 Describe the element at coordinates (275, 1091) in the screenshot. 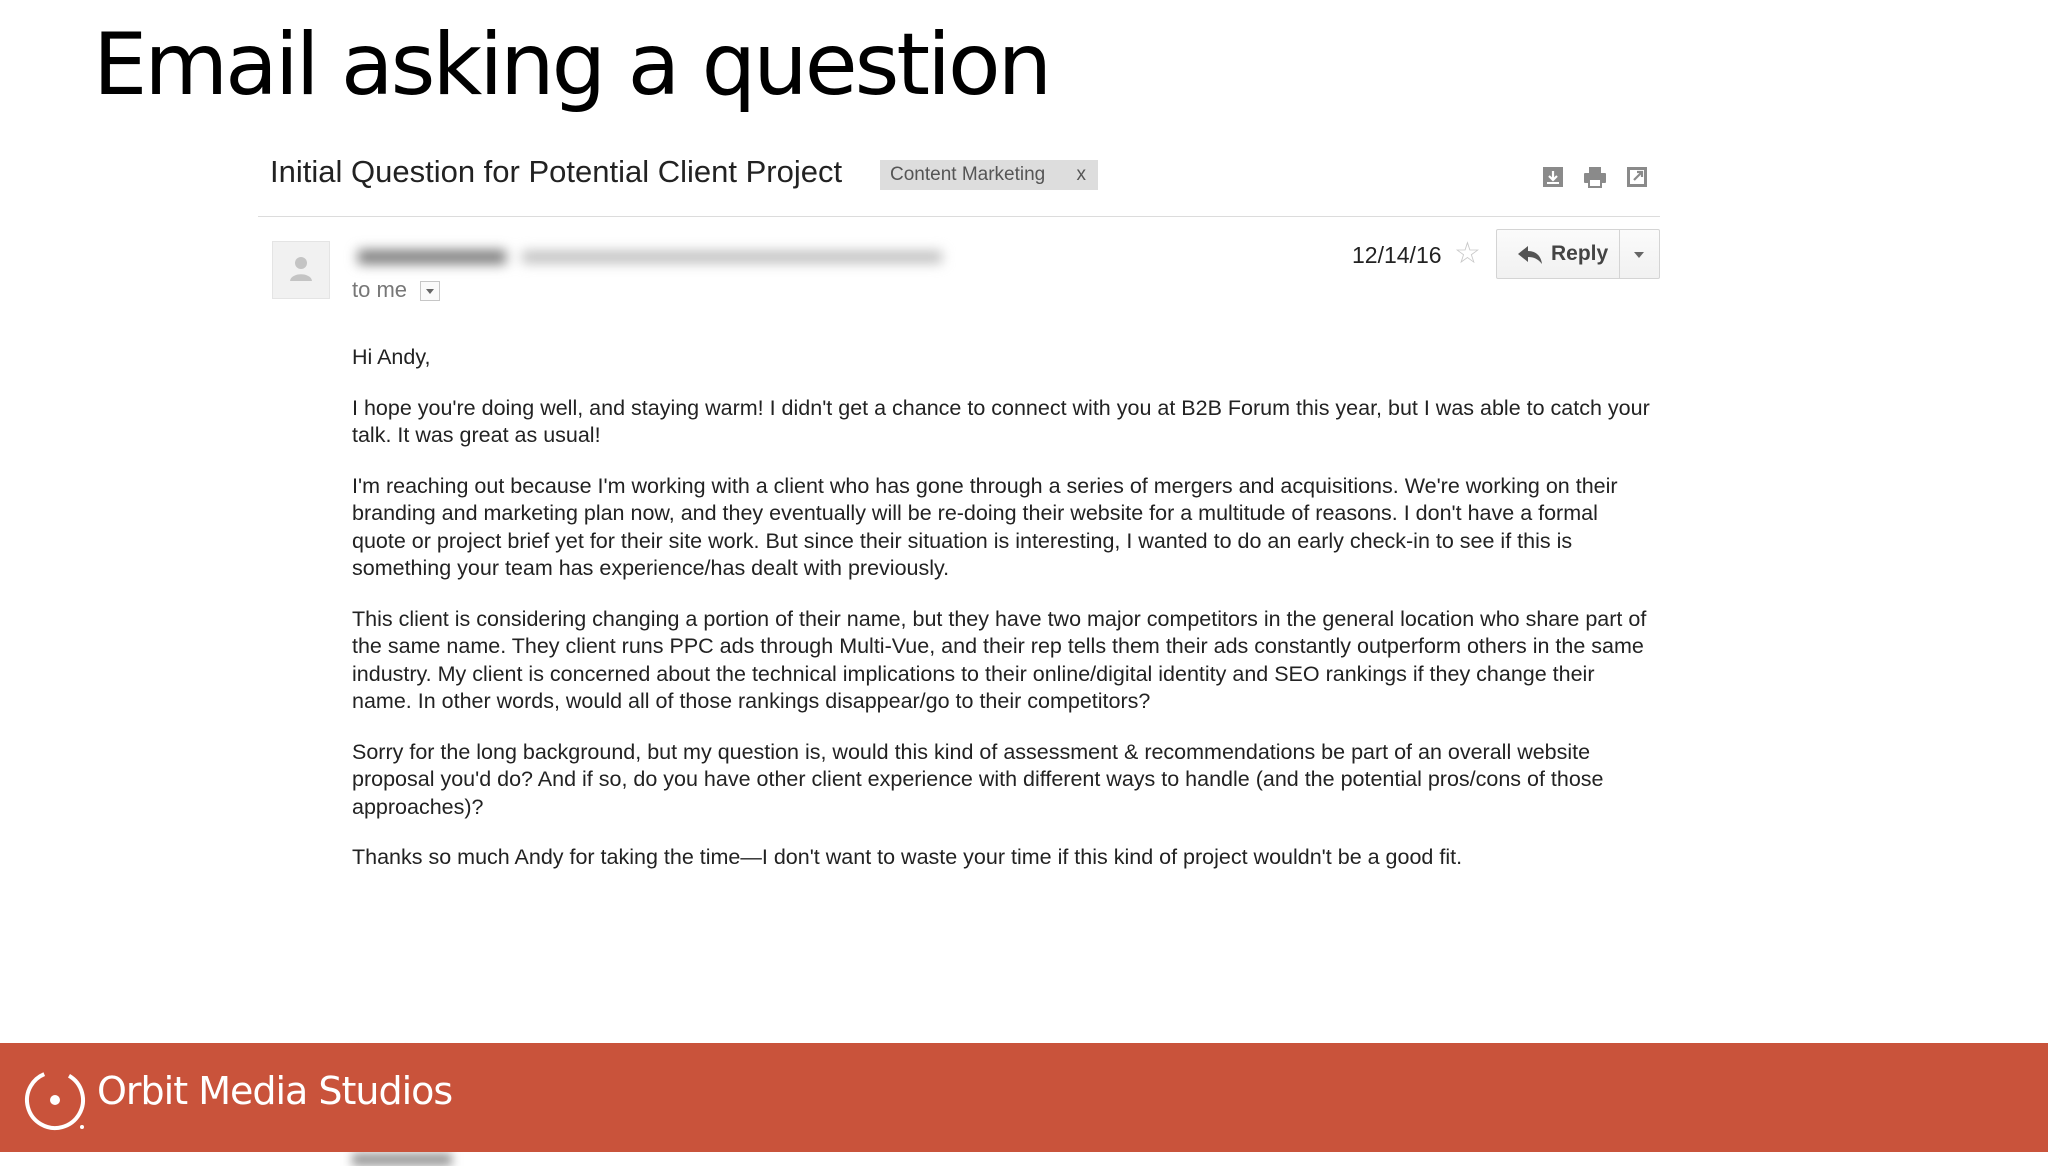

I see `brand-name: Orbit Media Studios` at that location.